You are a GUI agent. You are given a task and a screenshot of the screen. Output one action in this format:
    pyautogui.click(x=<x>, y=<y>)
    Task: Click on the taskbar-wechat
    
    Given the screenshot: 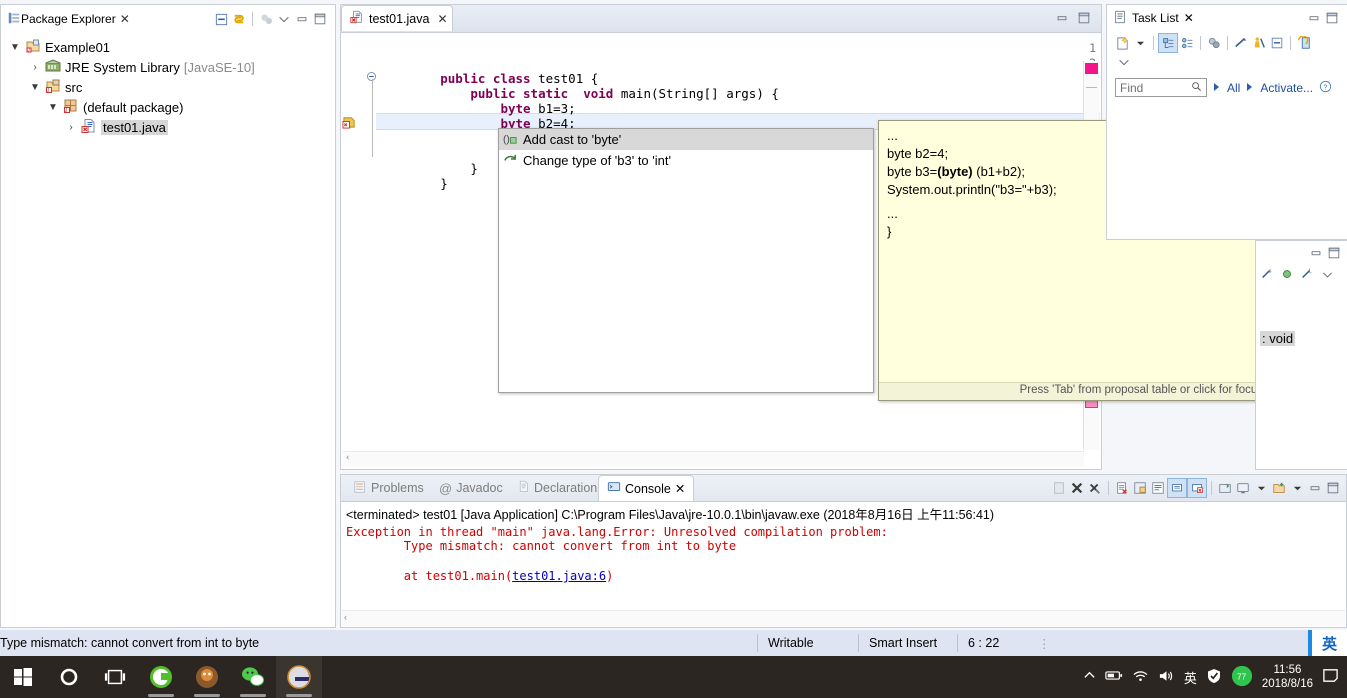 What is the action you would take?
    pyautogui.click(x=253, y=677)
    